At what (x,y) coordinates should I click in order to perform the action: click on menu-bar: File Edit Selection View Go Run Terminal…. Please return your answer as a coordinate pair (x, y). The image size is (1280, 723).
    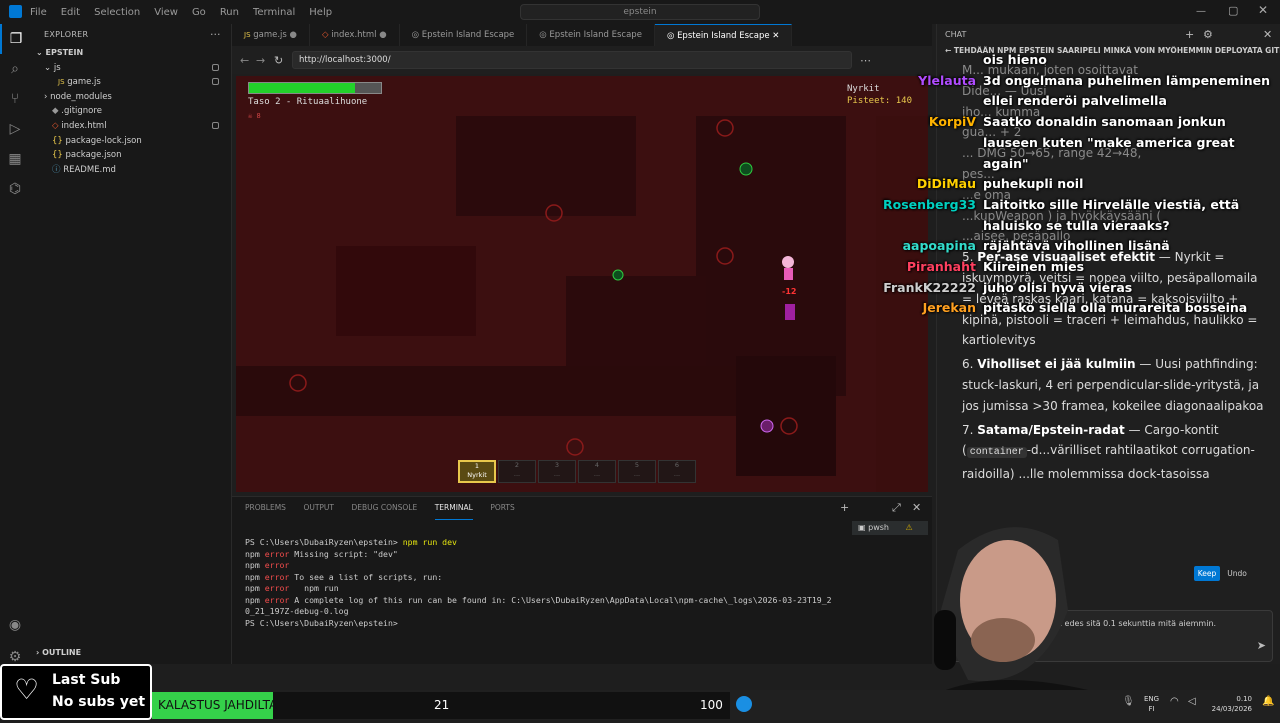
    Looking at the image, I should click on (181, 12).